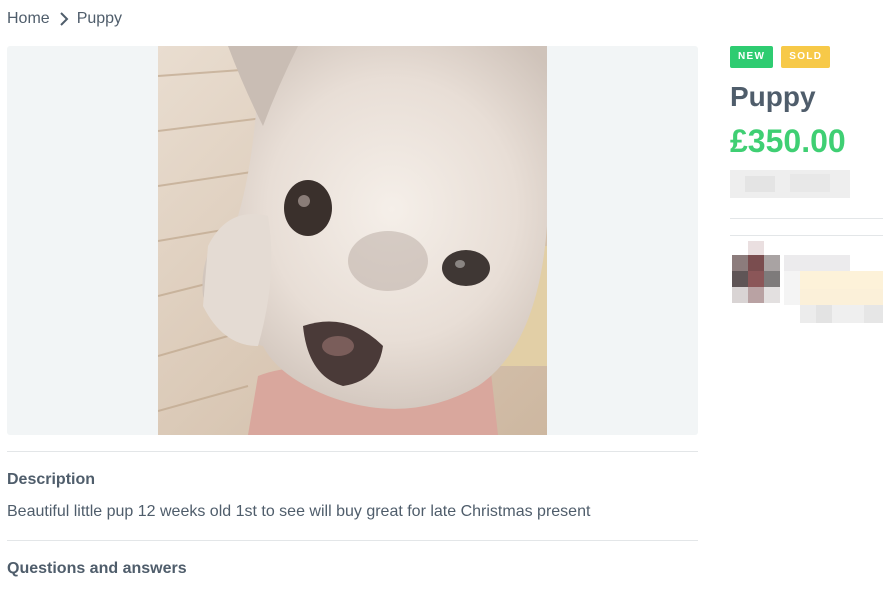 This screenshot has width=883, height=597. What do you see at coordinates (833, 290) in the screenshot?
I see `seller-name-redacted` at bounding box center [833, 290].